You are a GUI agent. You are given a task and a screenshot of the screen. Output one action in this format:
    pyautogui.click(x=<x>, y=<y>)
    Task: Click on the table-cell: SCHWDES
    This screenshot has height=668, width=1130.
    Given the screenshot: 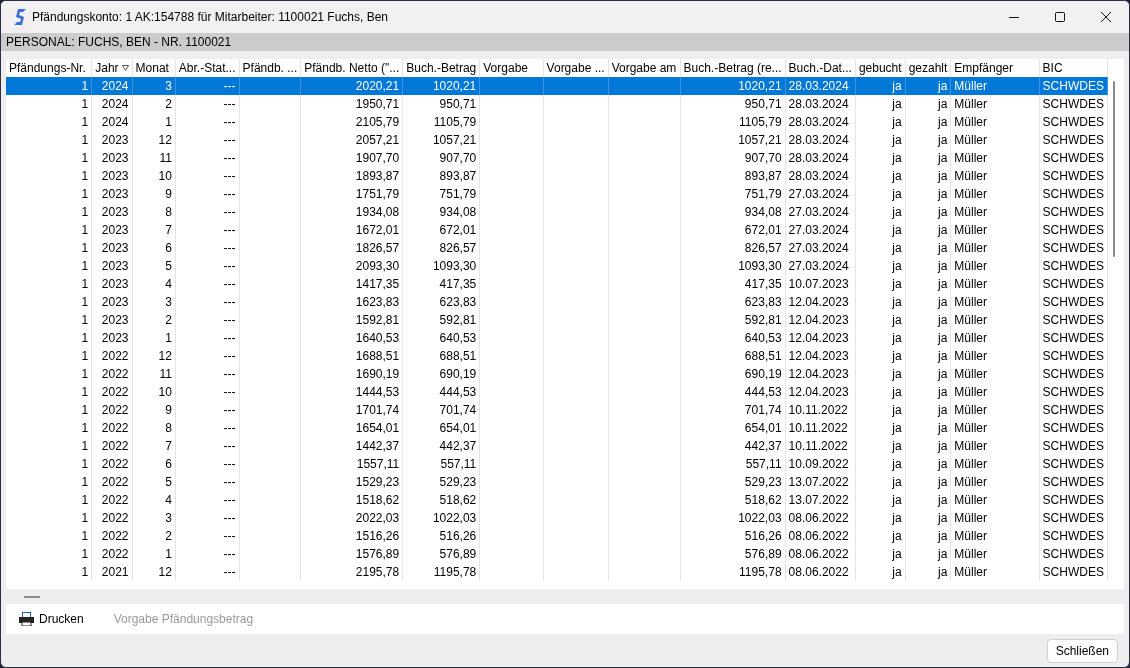 What is the action you would take?
    pyautogui.click(x=1073, y=572)
    